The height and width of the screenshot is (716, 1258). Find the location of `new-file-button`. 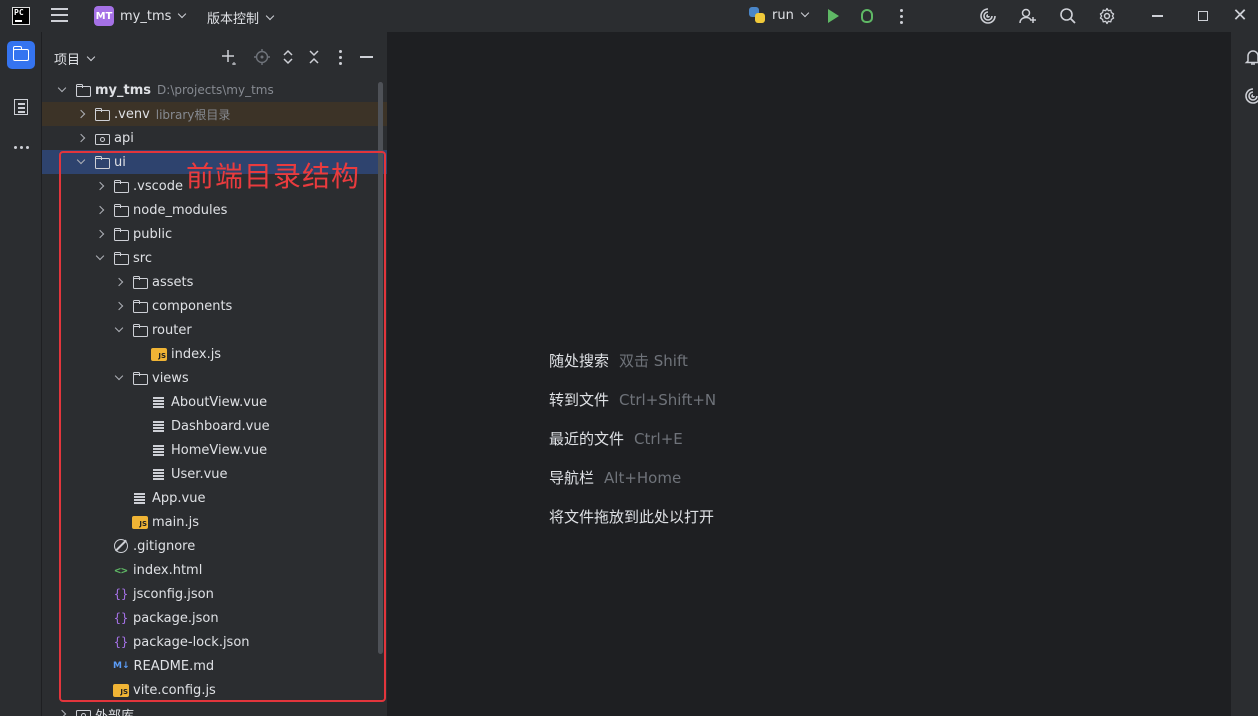

new-file-button is located at coordinates (229, 57).